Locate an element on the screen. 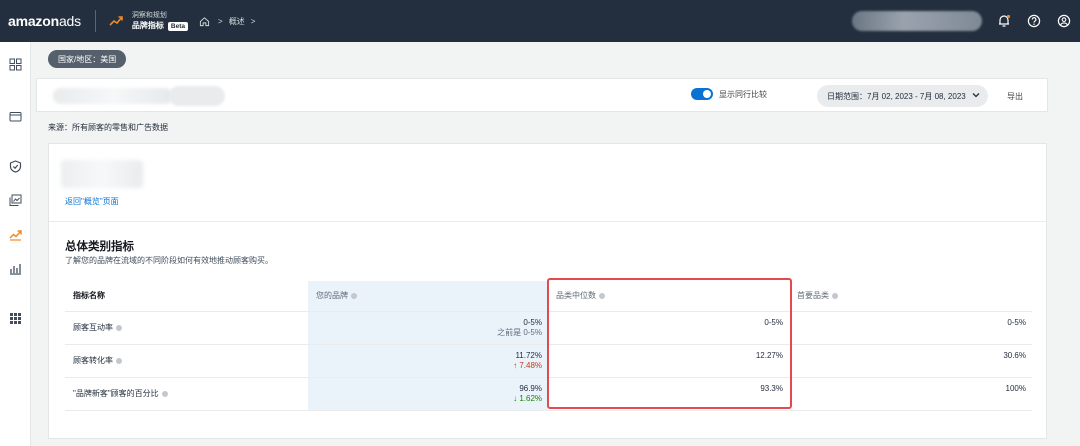 This screenshot has width=1080, height=446. metric-name-cell: 顾客转化率 is located at coordinates (186, 361).